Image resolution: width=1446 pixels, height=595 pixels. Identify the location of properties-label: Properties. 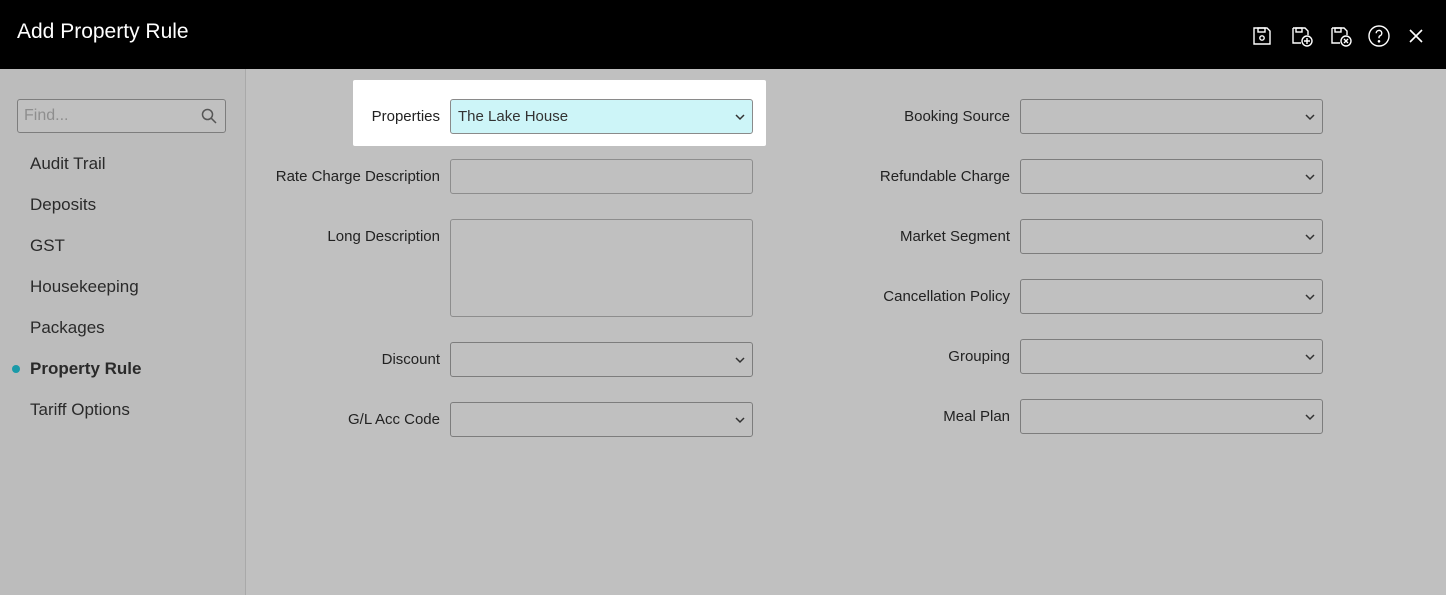
(405, 116).